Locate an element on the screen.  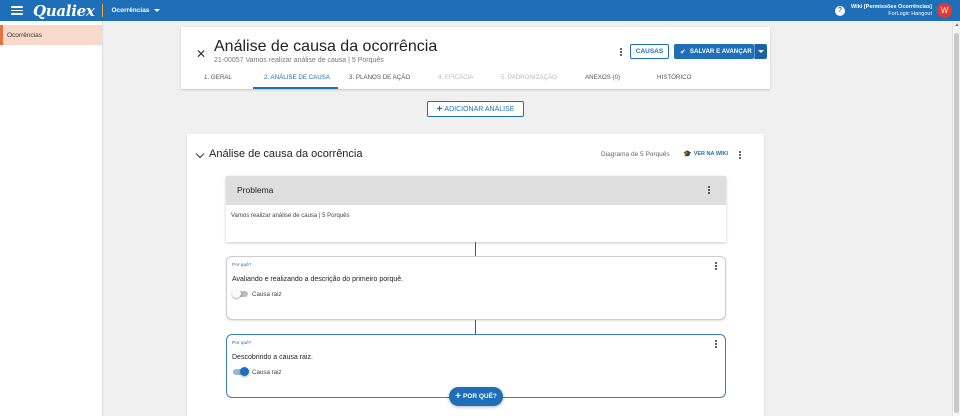
help-icon: ? is located at coordinates (840, 10).